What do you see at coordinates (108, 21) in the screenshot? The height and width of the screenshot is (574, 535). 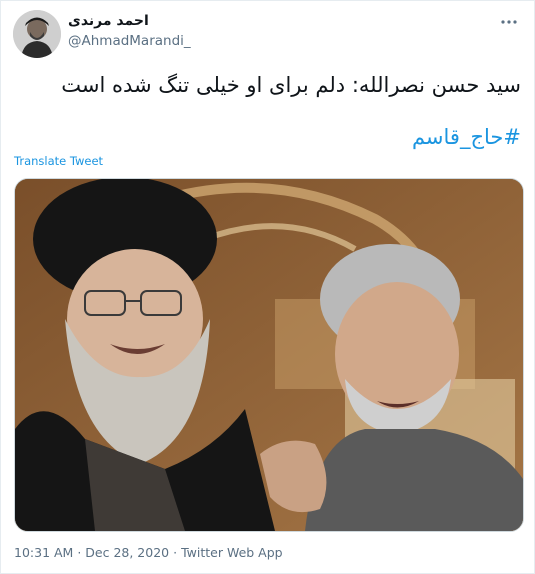 I see `author-display-name: احمد مرندی` at bounding box center [108, 21].